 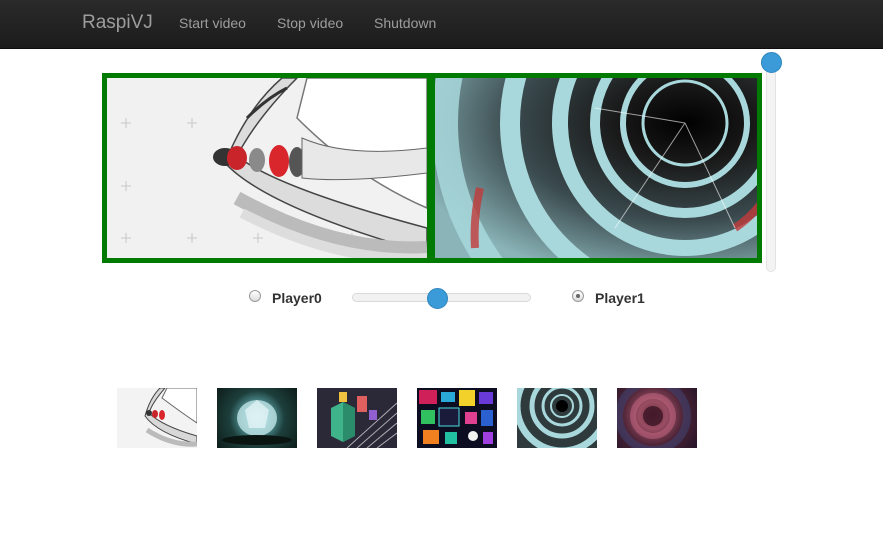 What do you see at coordinates (212, 23) in the screenshot?
I see `start-video-link: Start video` at bounding box center [212, 23].